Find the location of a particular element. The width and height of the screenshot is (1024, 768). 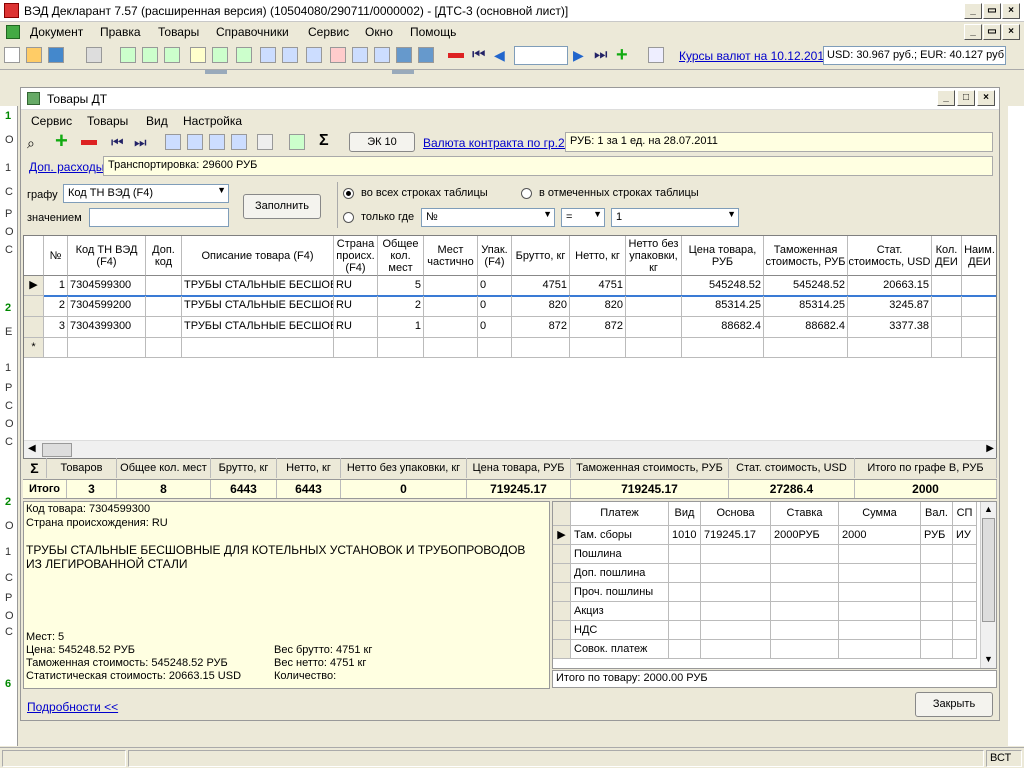

cell-brutto: 872 is located at coordinates (541, 327).